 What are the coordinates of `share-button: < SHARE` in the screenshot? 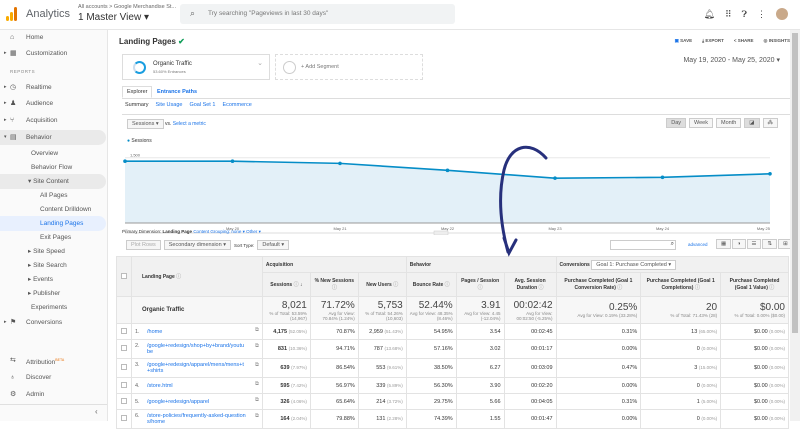 It's located at (744, 41).